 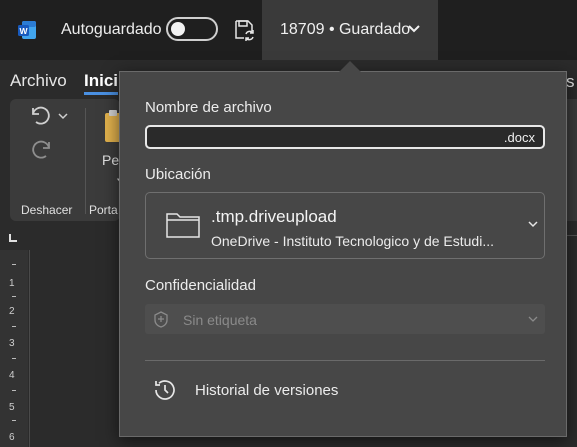 I want to click on ruler-number: 6, so click(x=12, y=437).